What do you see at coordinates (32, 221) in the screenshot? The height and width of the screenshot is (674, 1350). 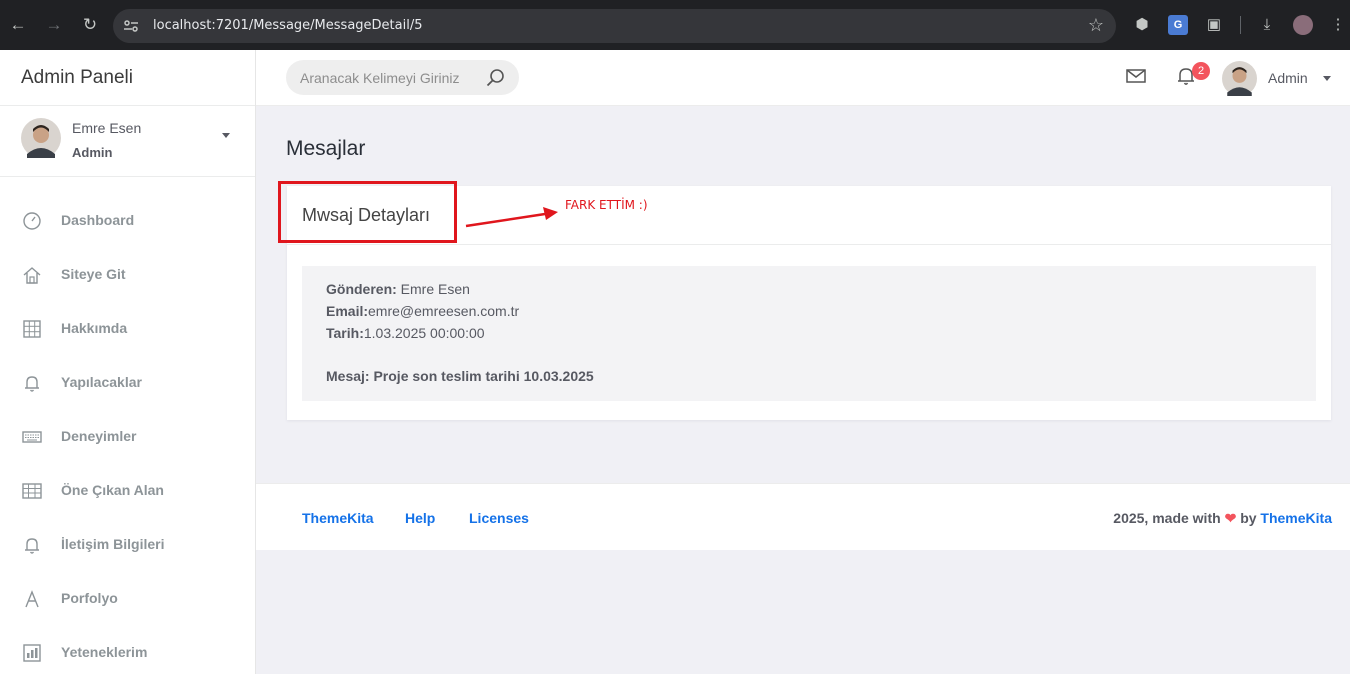 I see `gauge-icon` at bounding box center [32, 221].